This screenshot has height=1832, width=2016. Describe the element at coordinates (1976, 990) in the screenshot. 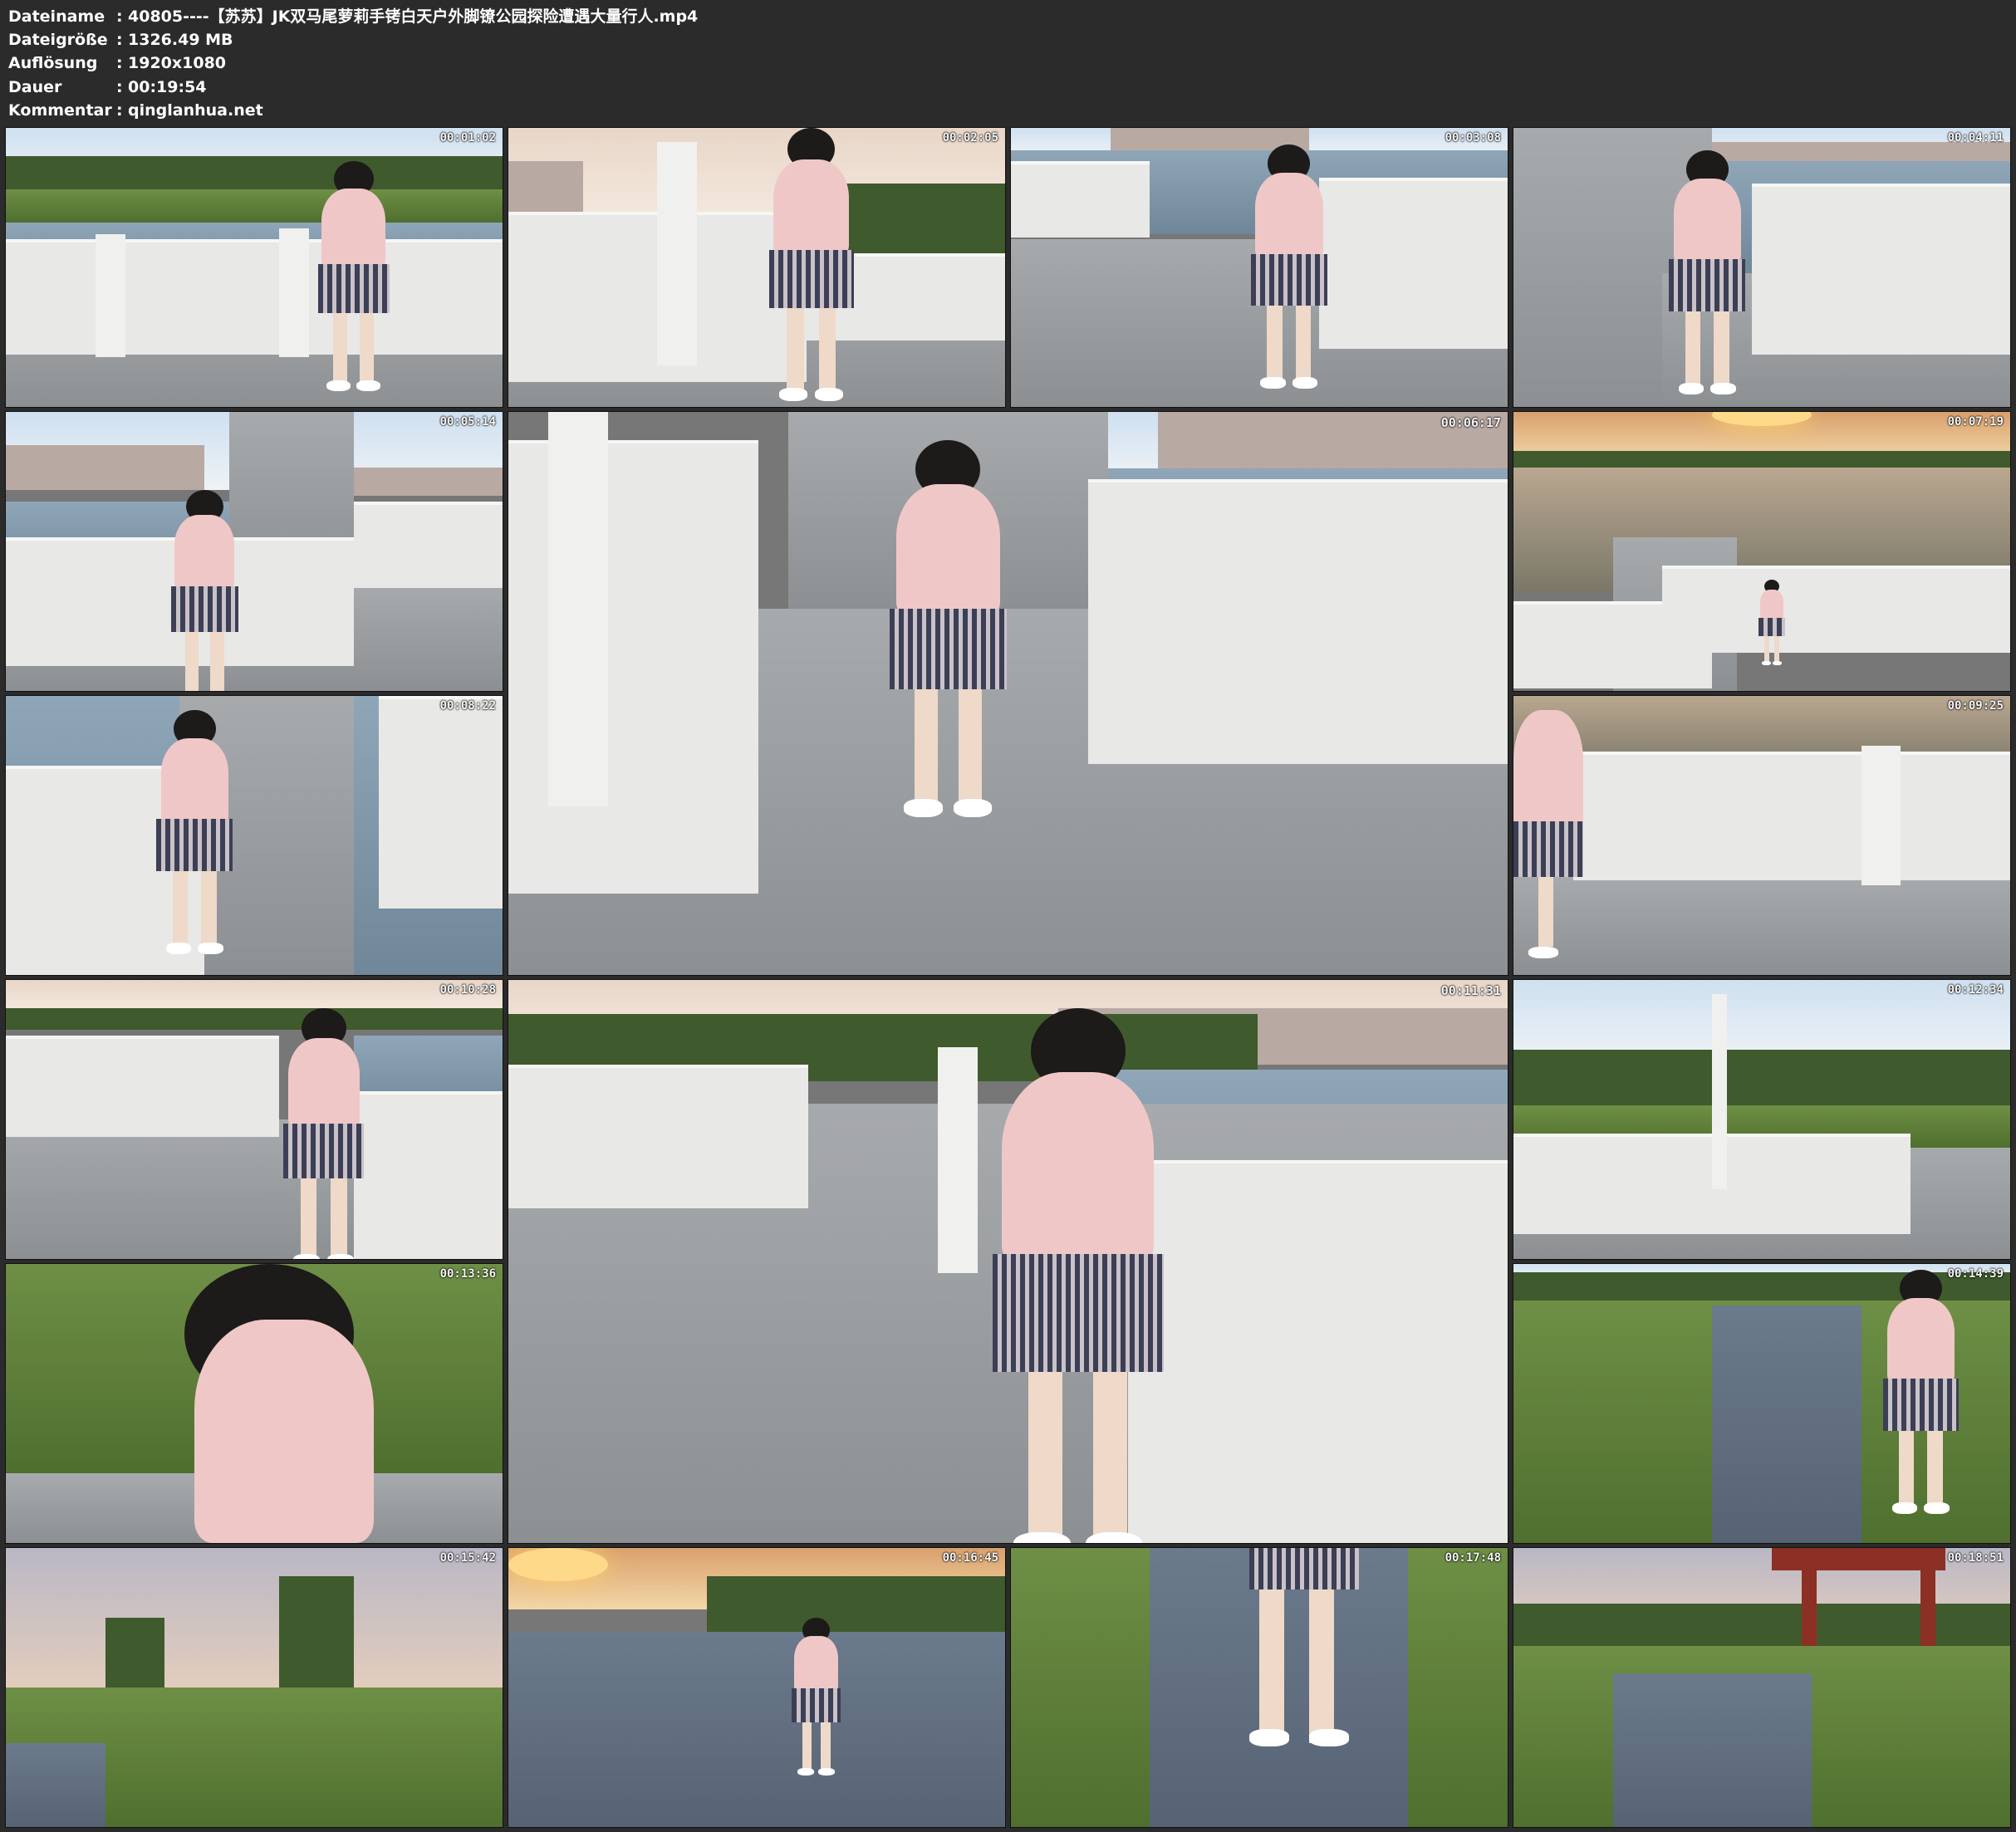

I see `thumbnail-timestamp: 00:12:34` at that location.